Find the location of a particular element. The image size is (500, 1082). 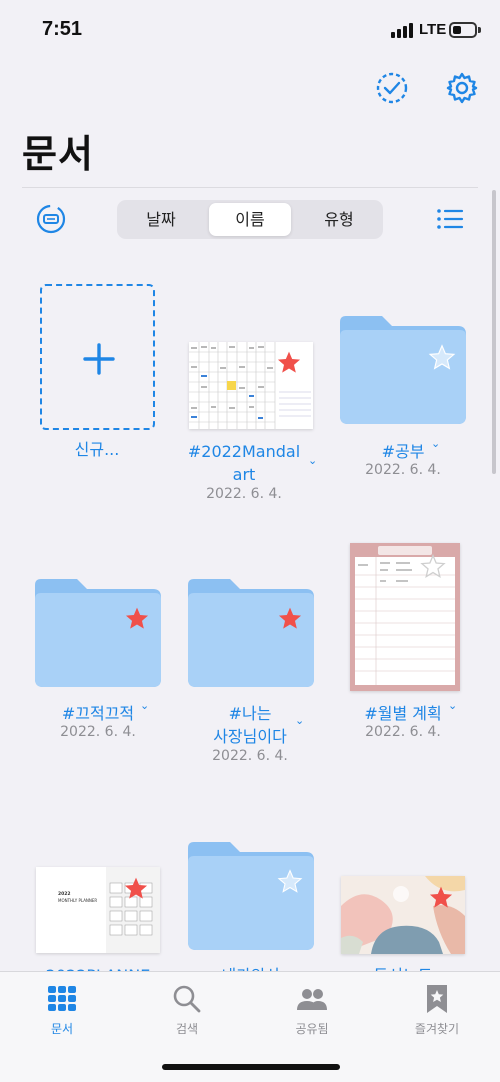

storage-drive-icon is located at coordinates (51, 219).